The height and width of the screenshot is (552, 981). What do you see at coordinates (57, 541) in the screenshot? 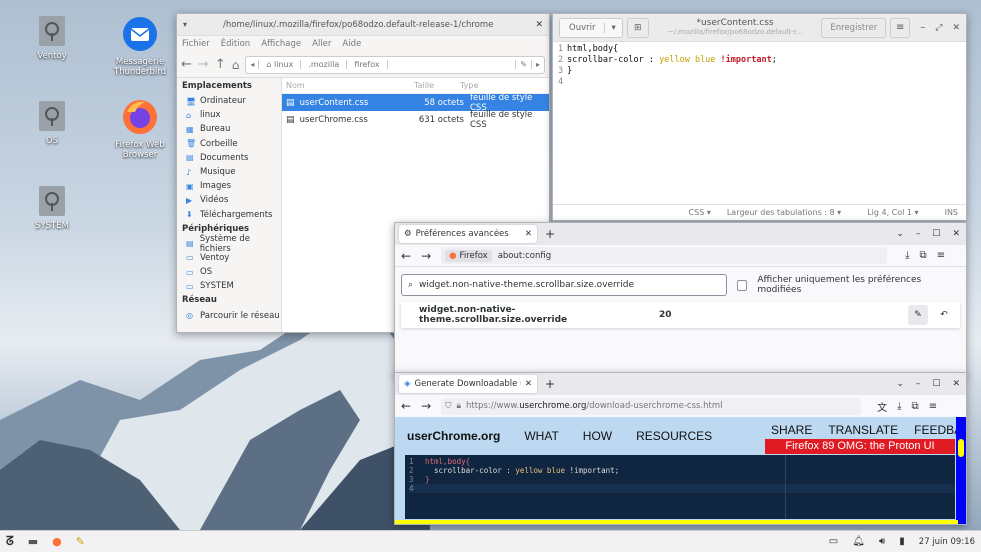
I see `firefox-taskbar-icon: ●` at bounding box center [57, 541].